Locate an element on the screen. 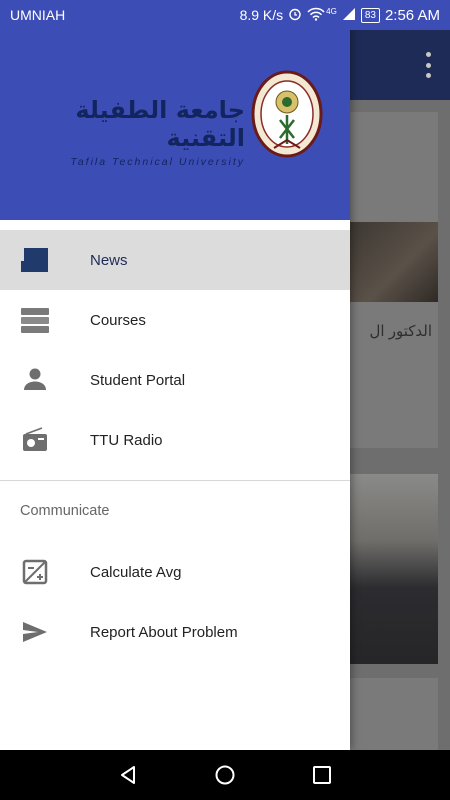 This screenshot has width=450, height=800. calculator-icon is located at coordinates (35, 572).